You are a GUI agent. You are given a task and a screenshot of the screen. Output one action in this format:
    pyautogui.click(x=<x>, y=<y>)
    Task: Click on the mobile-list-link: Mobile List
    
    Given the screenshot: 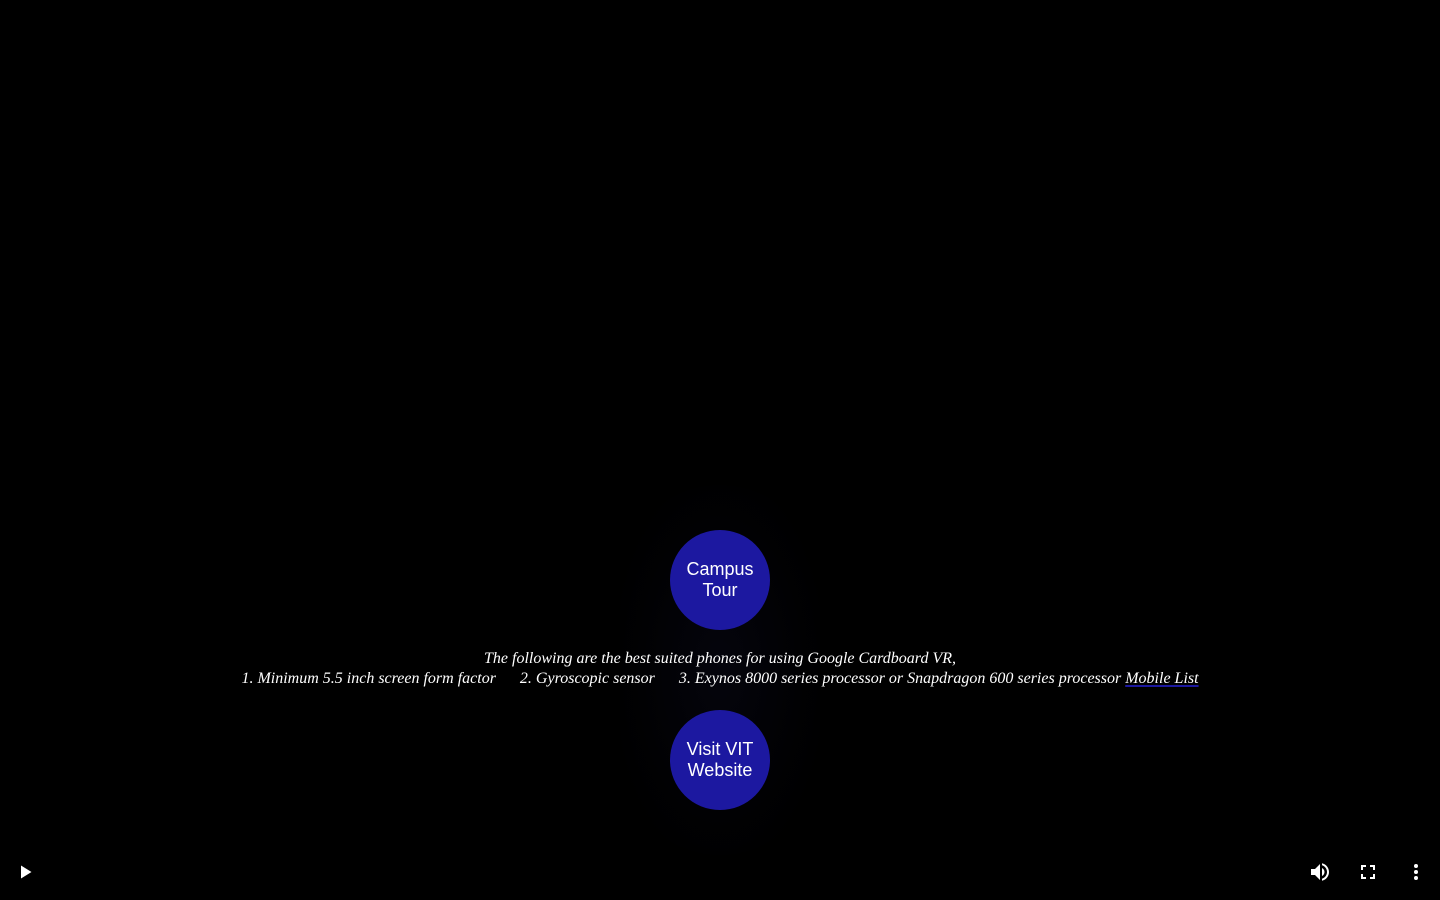 What is the action you would take?
    pyautogui.click(x=1161, y=678)
    